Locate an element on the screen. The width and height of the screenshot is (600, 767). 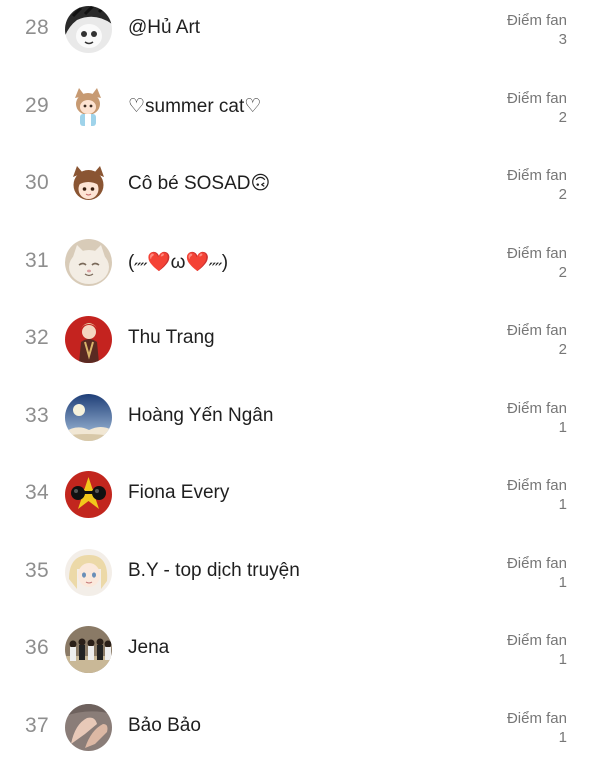
score-value: 3 is located at coordinates (537, 39).